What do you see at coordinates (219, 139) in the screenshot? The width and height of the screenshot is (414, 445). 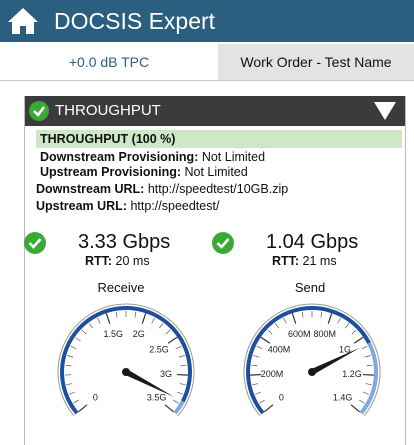 I see `throughput-status: THROUGHPUT (100 %)` at bounding box center [219, 139].